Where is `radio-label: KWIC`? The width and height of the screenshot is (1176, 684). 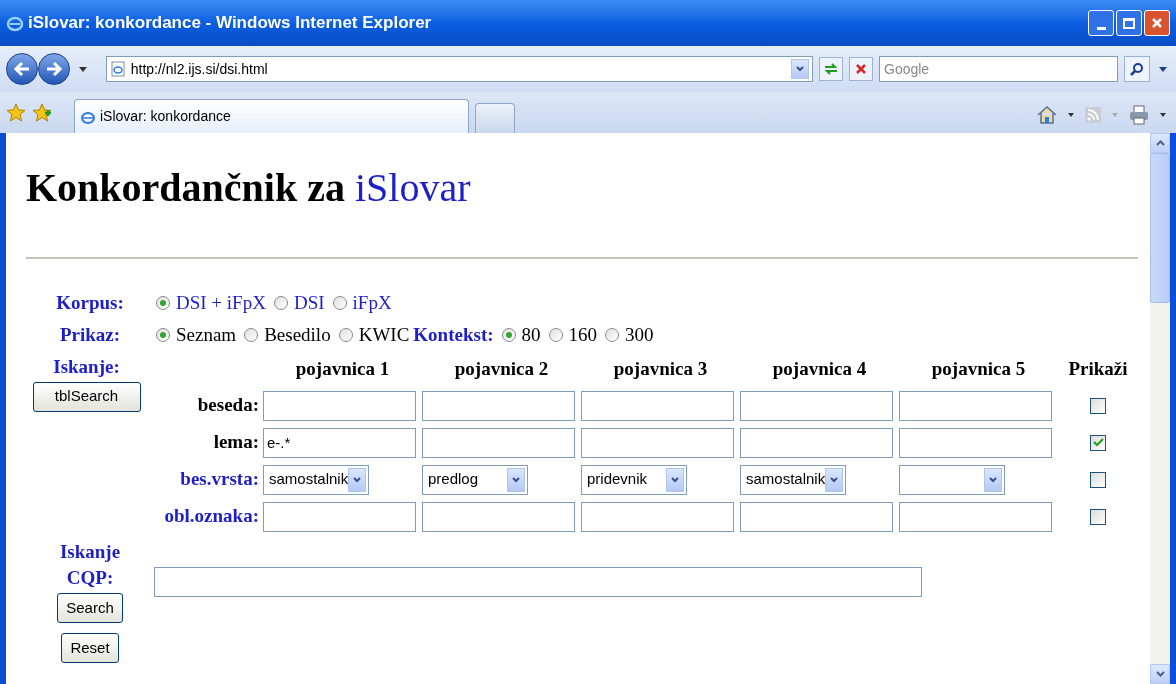
radio-label: KWIC is located at coordinates (384, 334).